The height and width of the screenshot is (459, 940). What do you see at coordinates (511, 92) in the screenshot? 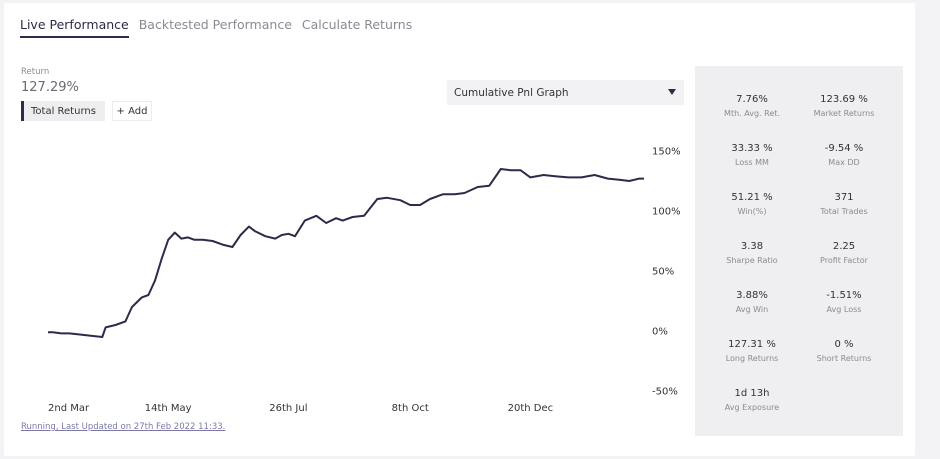
I see `graph-type-value: Cumulative Pnl Graph` at bounding box center [511, 92].